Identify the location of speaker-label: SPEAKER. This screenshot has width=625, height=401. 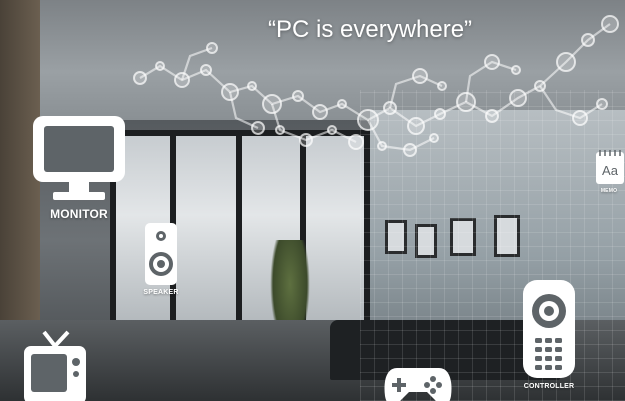
(161, 292).